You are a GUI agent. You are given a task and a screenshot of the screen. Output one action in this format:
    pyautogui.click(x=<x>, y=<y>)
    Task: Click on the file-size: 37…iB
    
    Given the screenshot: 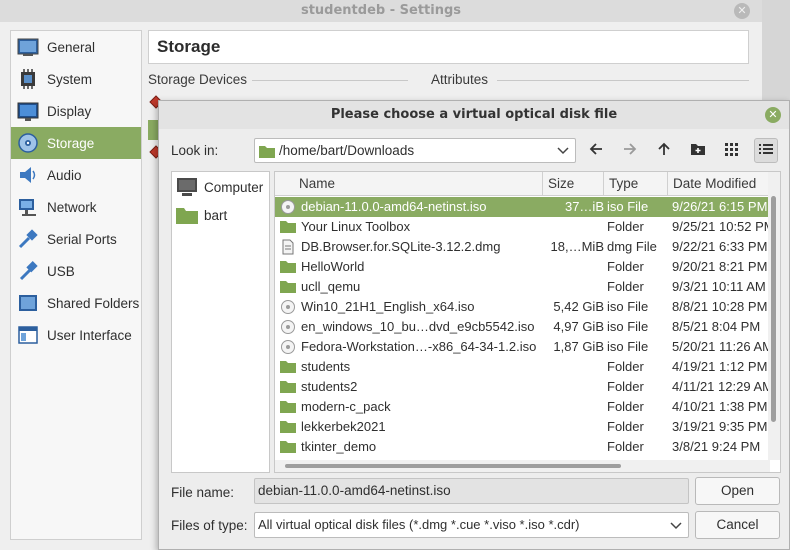 What is the action you would take?
    pyautogui.click(x=584, y=206)
    